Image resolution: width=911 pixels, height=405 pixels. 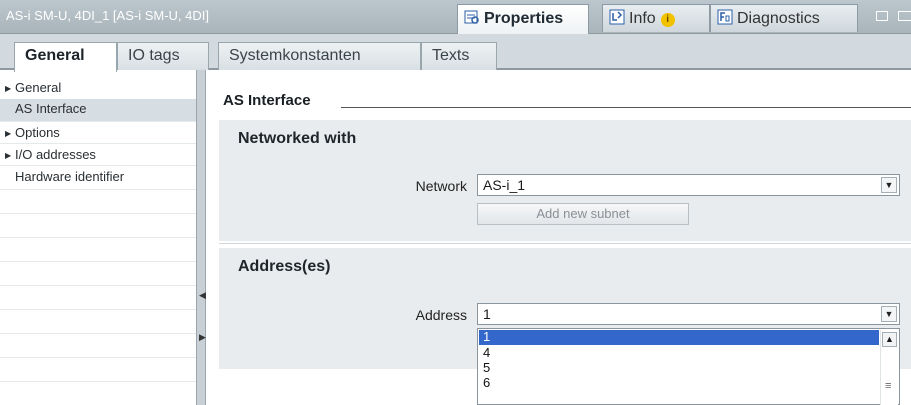 What do you see at coordinates (98, 156) in the screenshot?
I see `nav-item-io-addresses: ▶ I/O addresses` at bounding box center [98, 156].